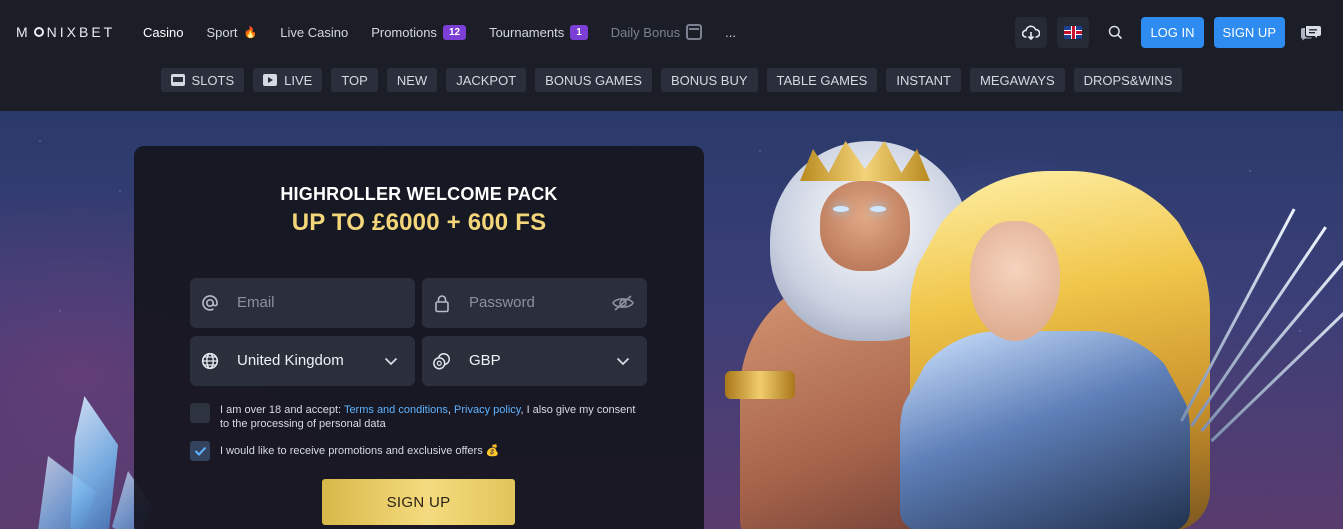 Image resolution: width=1343 pixels, height=529 pixels. I want to click on search-icon, so click(1115, 32).